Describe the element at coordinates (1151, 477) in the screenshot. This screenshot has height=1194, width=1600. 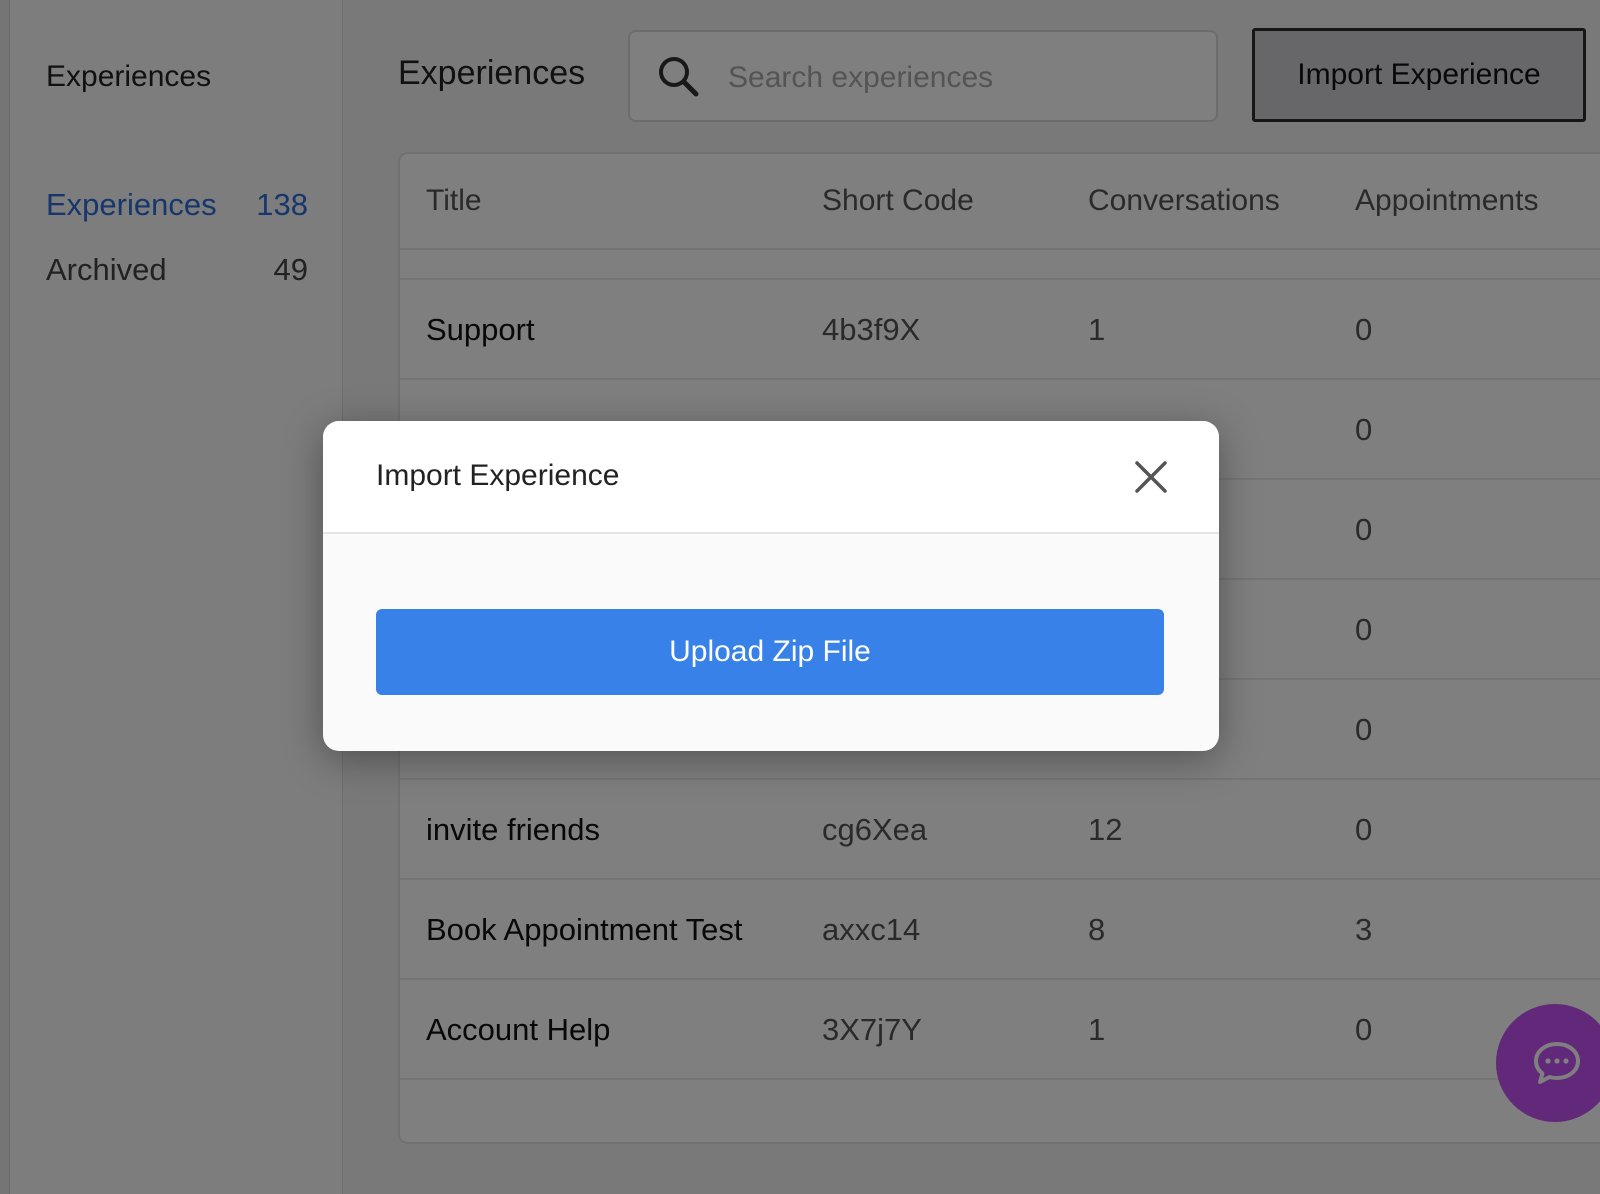
I see `close-icon` at that location.